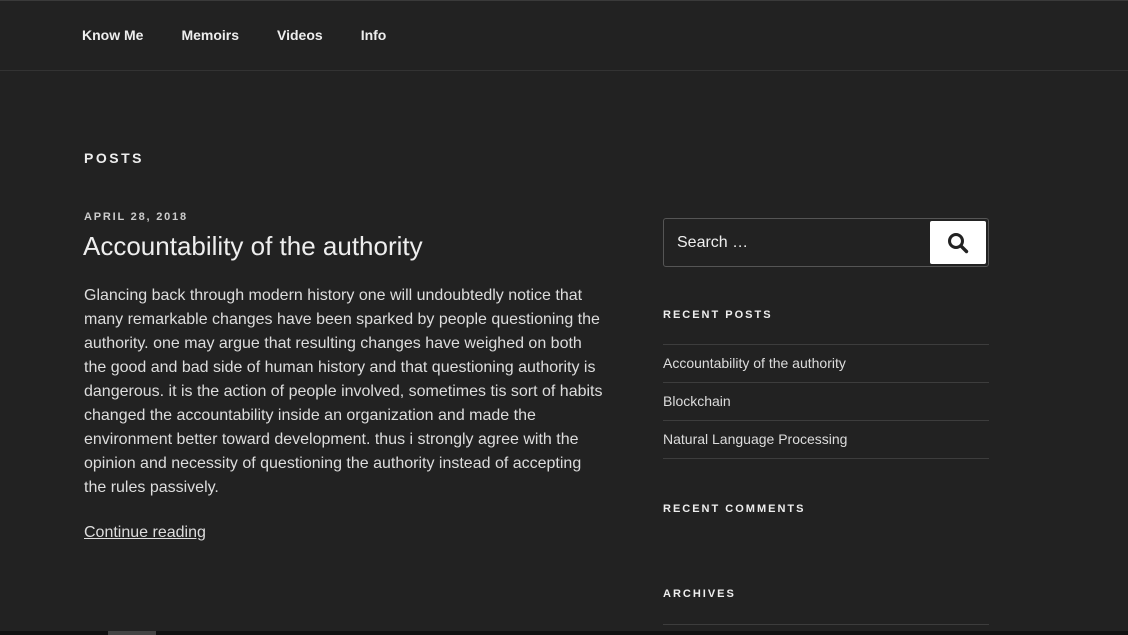  Describe the element at coordinates (699, 594) in the screenshot. I see `archives-title: ARCHIVES` at that location.